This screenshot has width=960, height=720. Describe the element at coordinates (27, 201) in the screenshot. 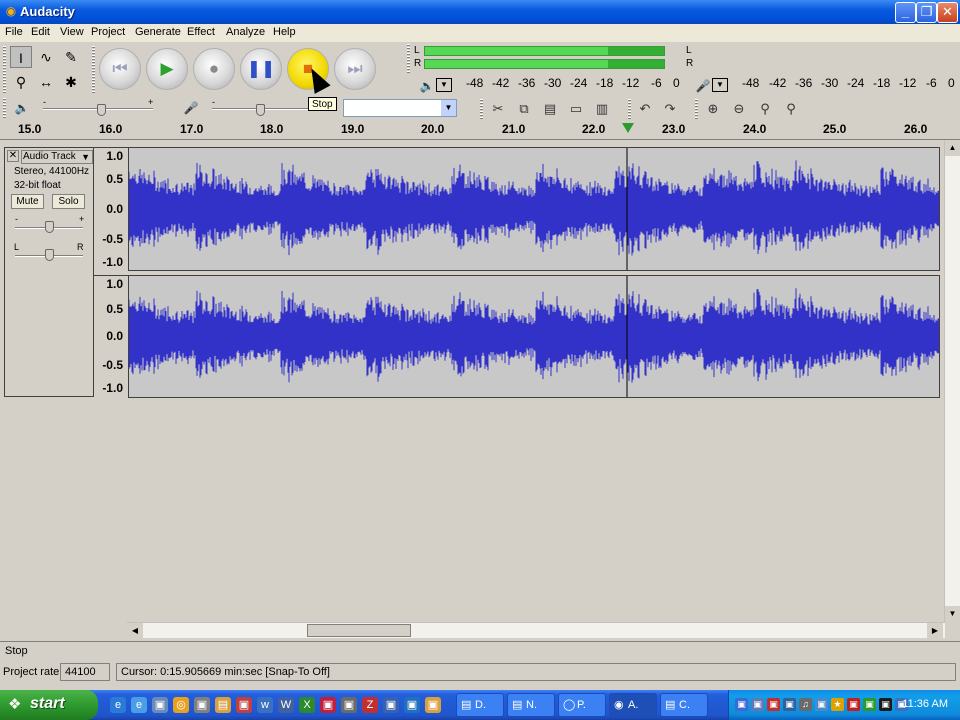

I see `mute-button: Mute` at that location.